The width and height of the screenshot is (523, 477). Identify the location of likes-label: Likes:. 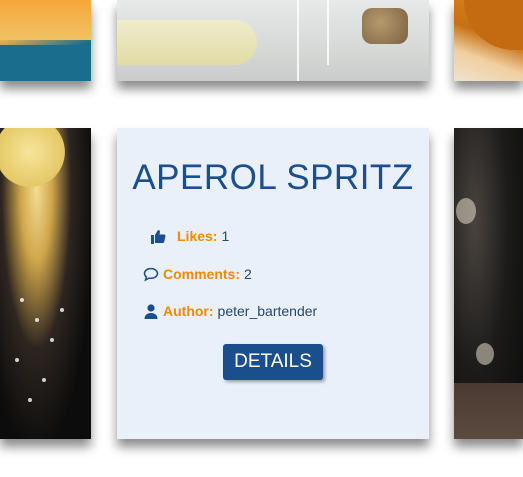
(197, 236).